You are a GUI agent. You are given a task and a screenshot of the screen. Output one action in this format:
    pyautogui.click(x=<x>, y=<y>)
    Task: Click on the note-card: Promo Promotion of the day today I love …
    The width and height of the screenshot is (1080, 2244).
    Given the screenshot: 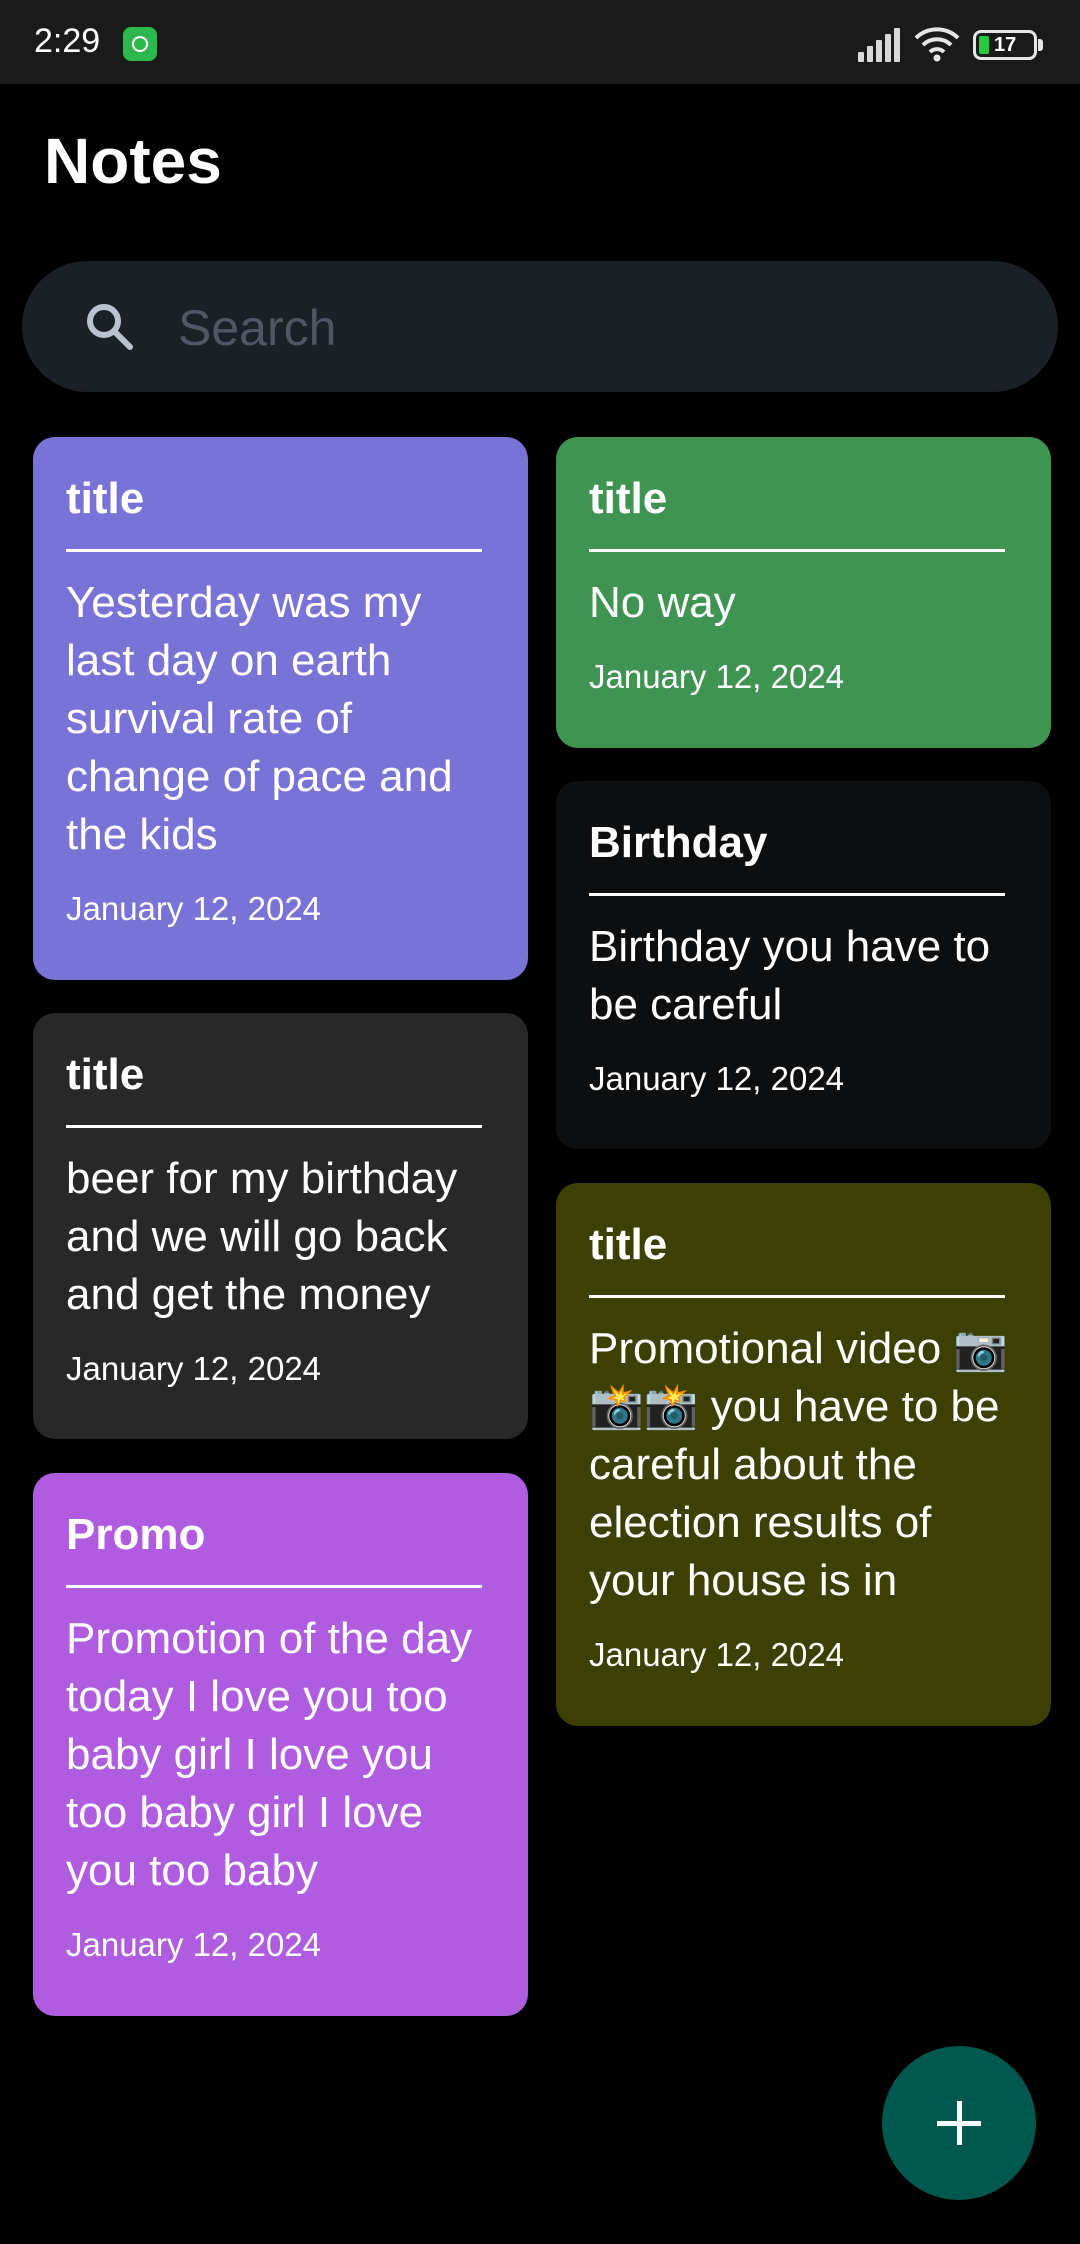 What is the action you would take?
    pyautogui.click(x=280, y=1744)
    